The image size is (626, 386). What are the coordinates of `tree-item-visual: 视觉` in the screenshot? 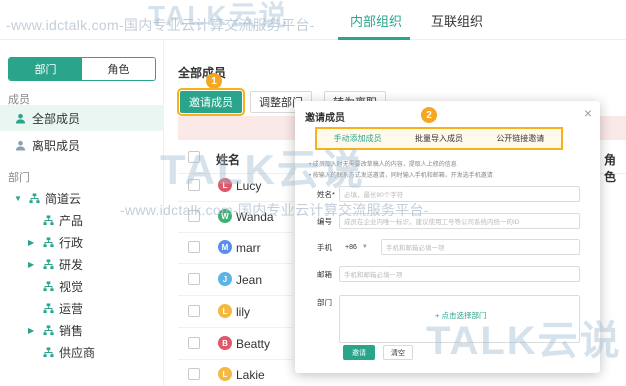 It's located at (55, 286).